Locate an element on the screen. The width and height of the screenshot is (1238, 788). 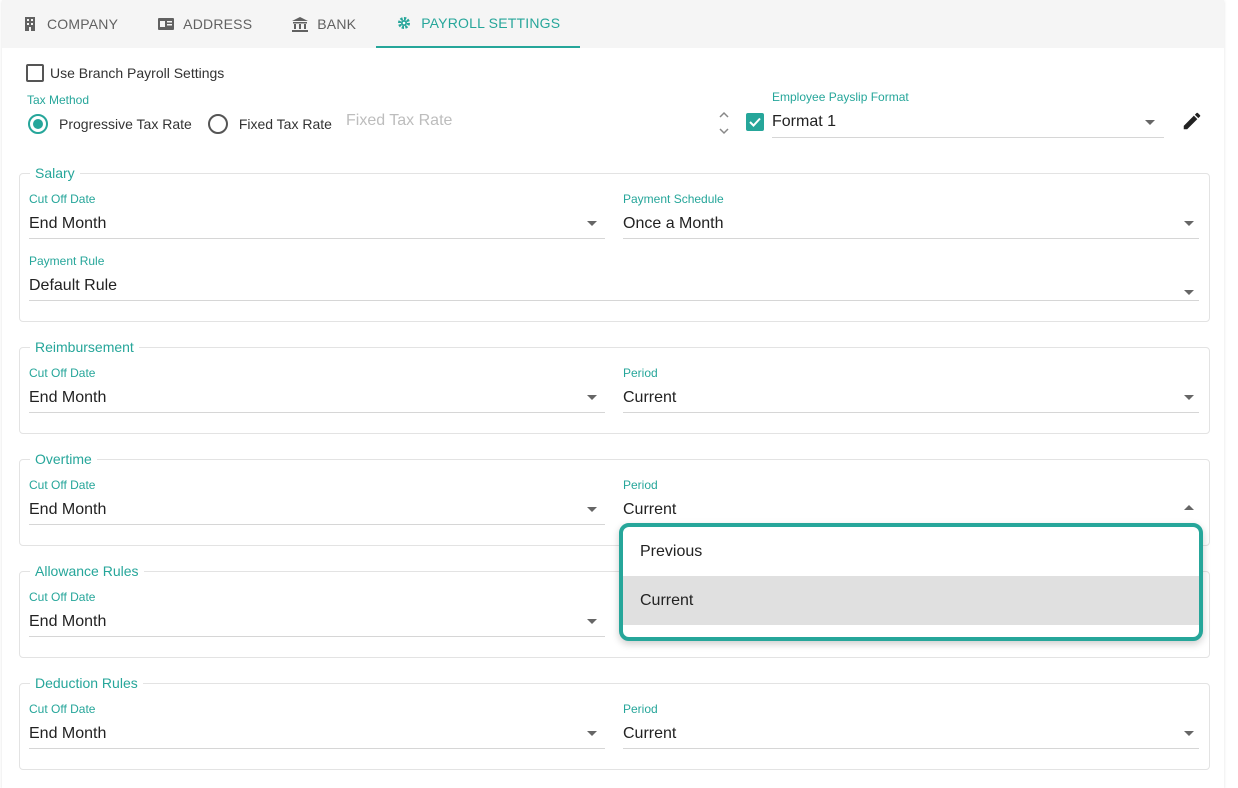
progressive-tax-rate-option: Progressive Tax Rate is located at coordinates (110, 124).